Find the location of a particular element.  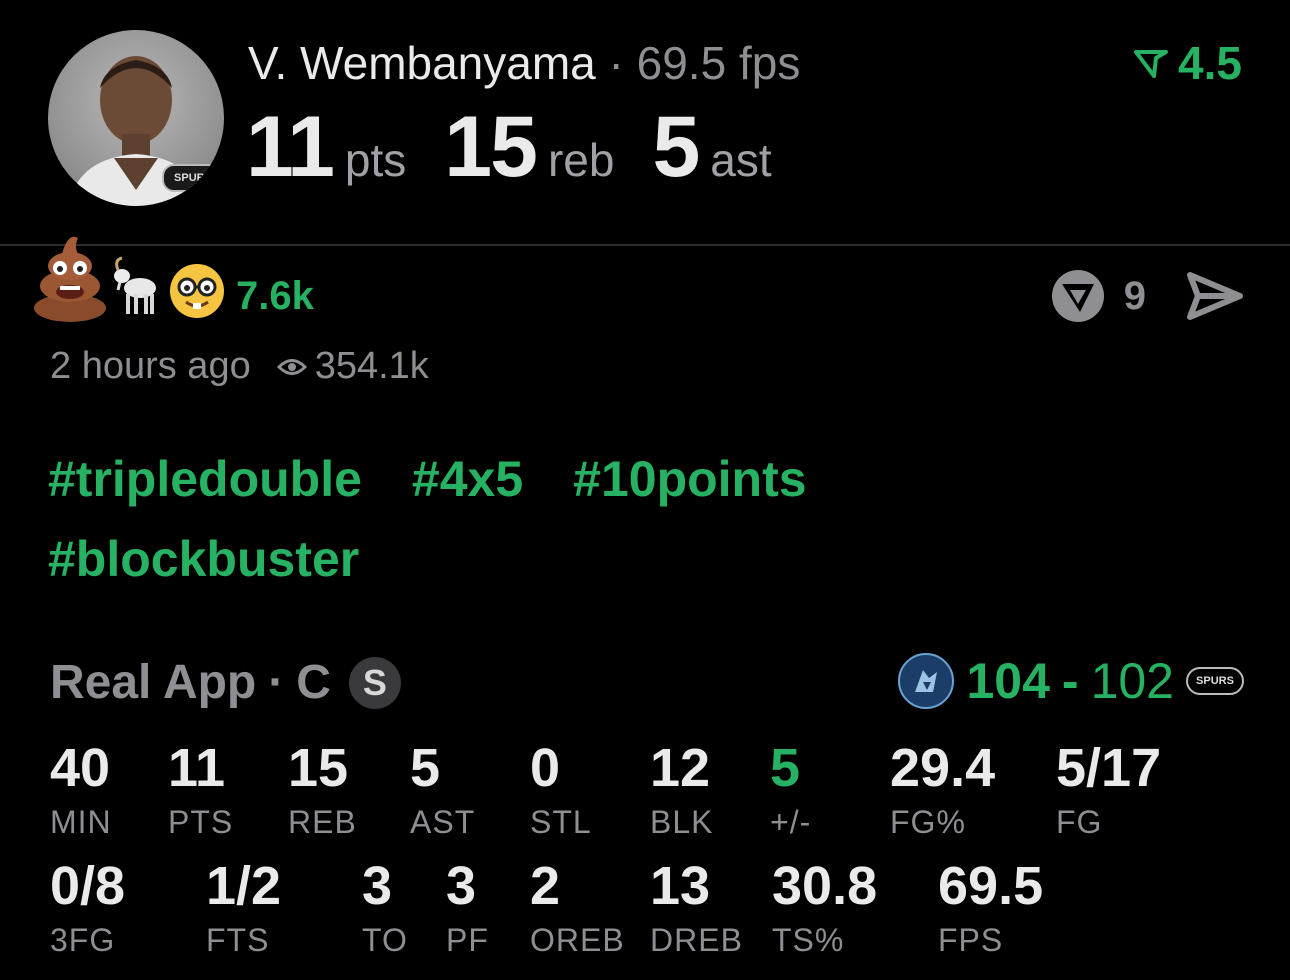

stat-fts: 1/2 FTS is located at coordinates (243, 908).